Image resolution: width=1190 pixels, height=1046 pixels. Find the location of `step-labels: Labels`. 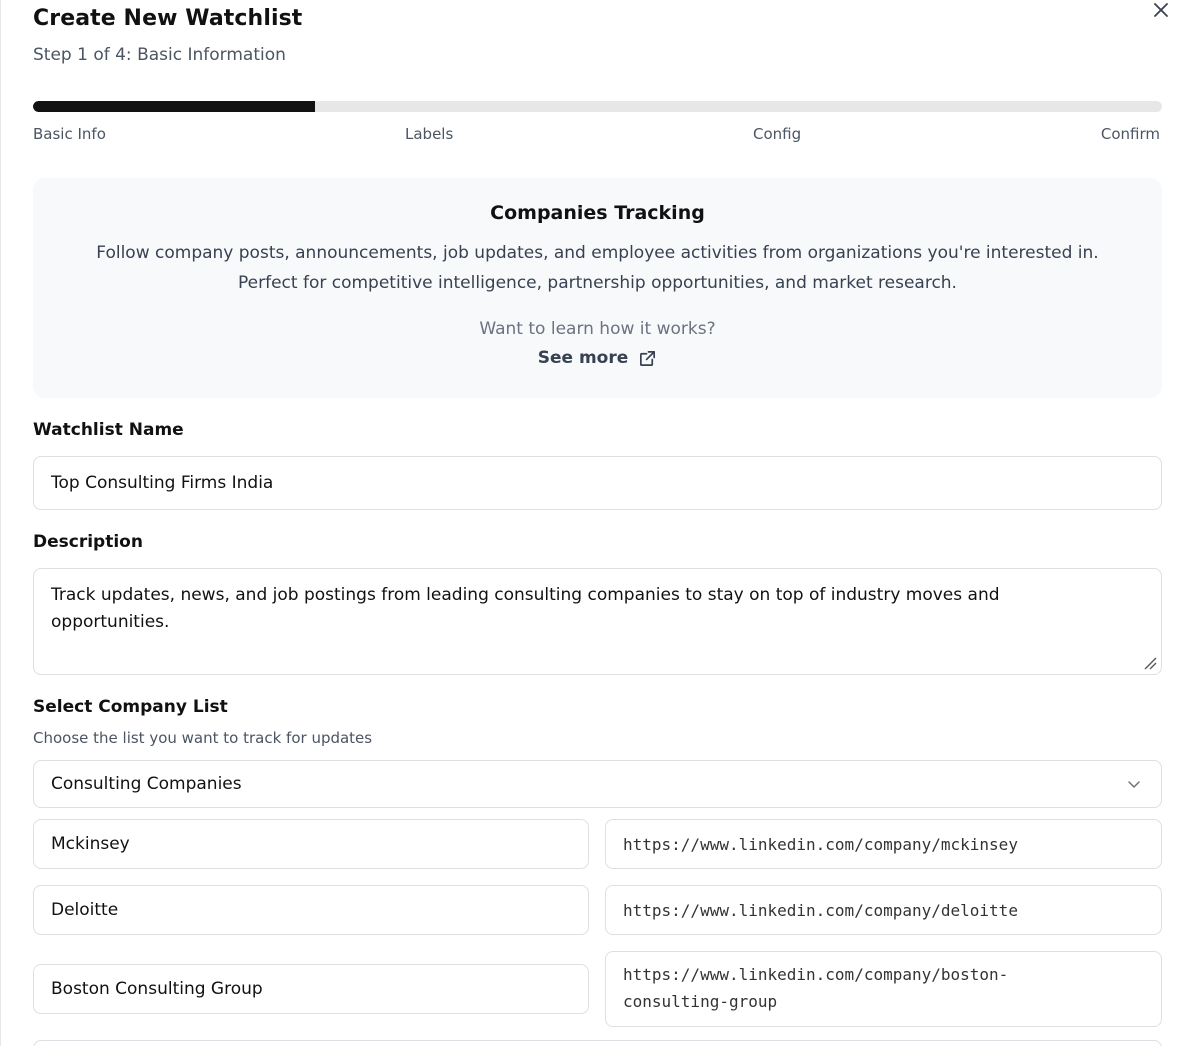

step-labels: Labels is located at coordinates (429, 134).